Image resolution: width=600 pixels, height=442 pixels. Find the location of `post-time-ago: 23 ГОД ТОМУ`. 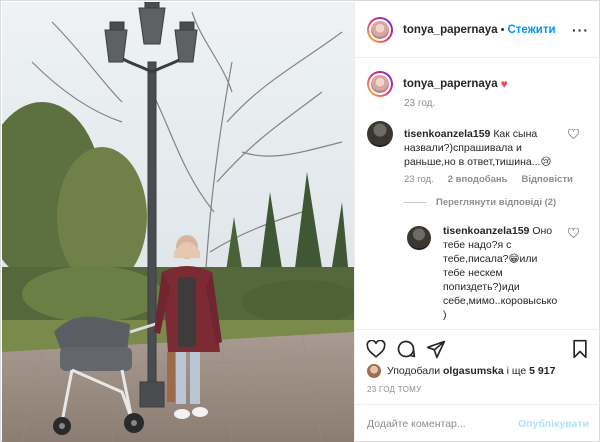

post-time-ago: 23 ГОД ТОМУ is located at coordinates (394, 389).